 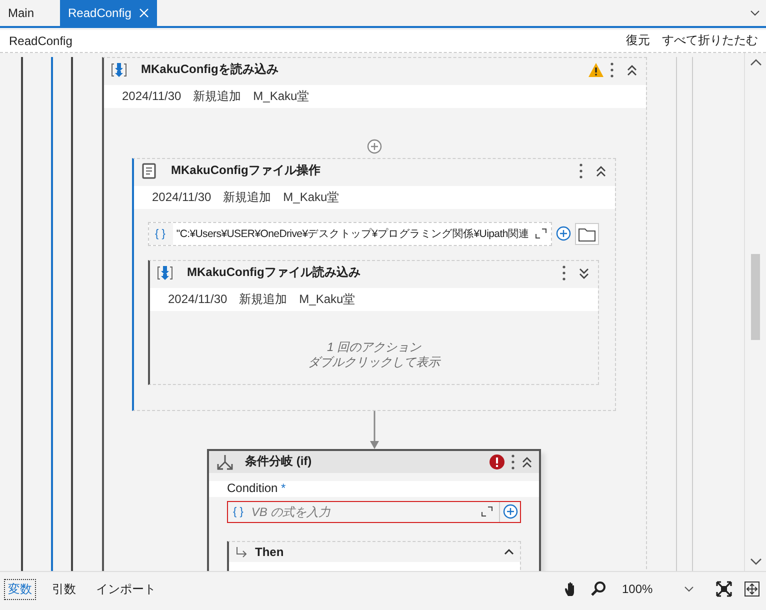 I want to click on tab: Main, so click(x=30, y=13).